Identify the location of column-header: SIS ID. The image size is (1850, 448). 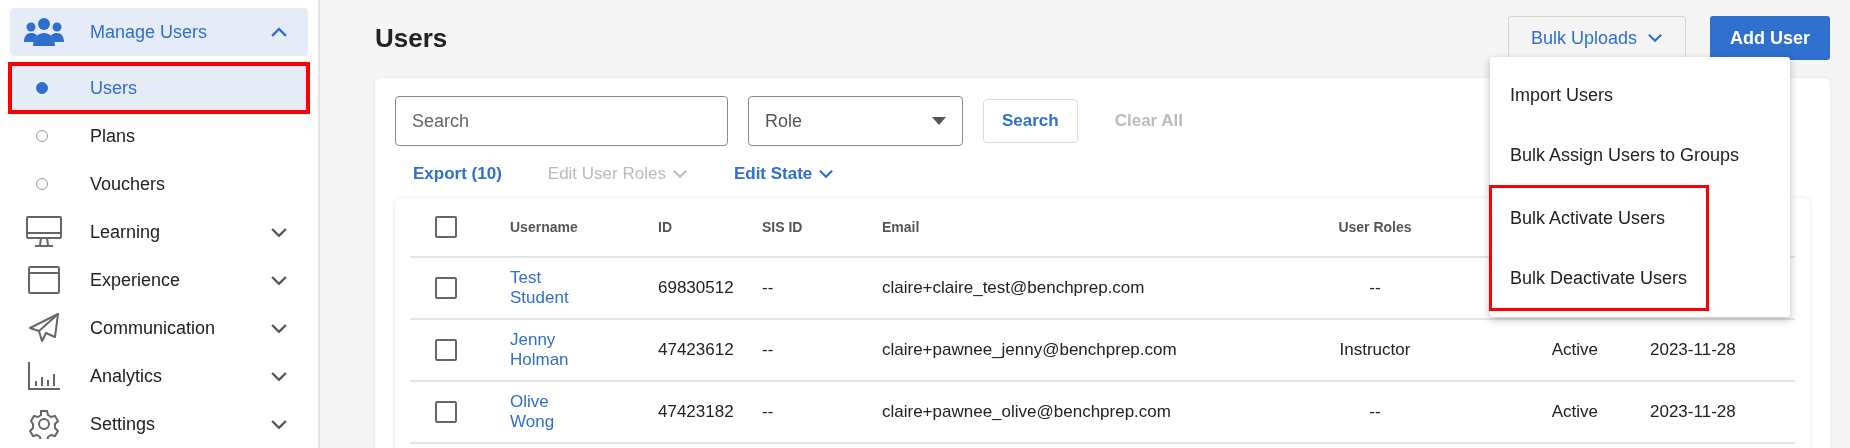
(782, 227).